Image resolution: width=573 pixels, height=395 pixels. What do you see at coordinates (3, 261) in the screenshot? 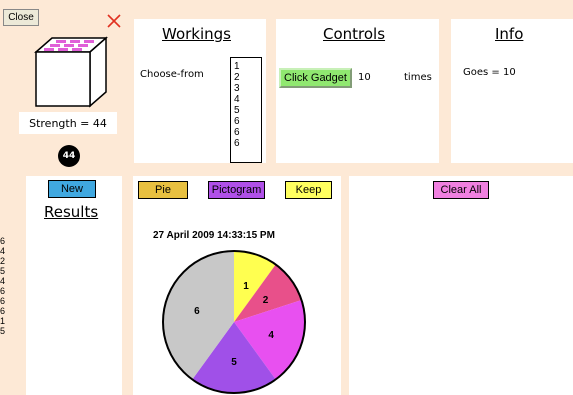
I see `result-value: 2` at bounding box center [3, 261].